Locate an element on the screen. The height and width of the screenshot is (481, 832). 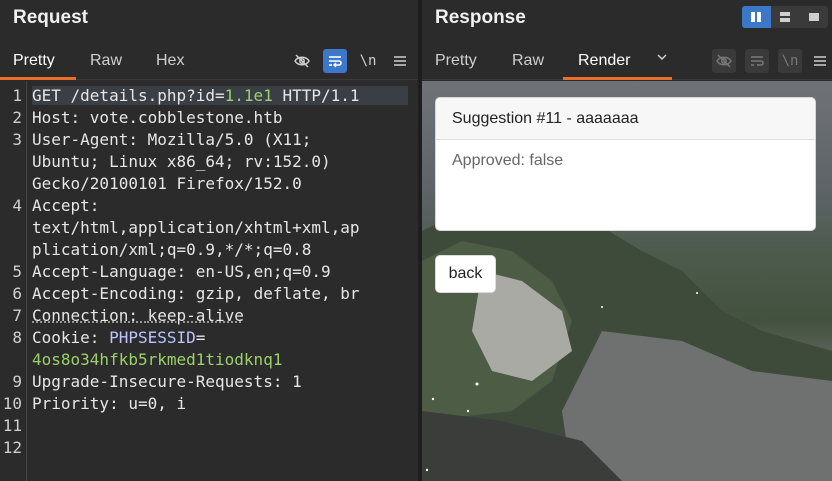
single-view-icon is located at coordinates (813, 17).